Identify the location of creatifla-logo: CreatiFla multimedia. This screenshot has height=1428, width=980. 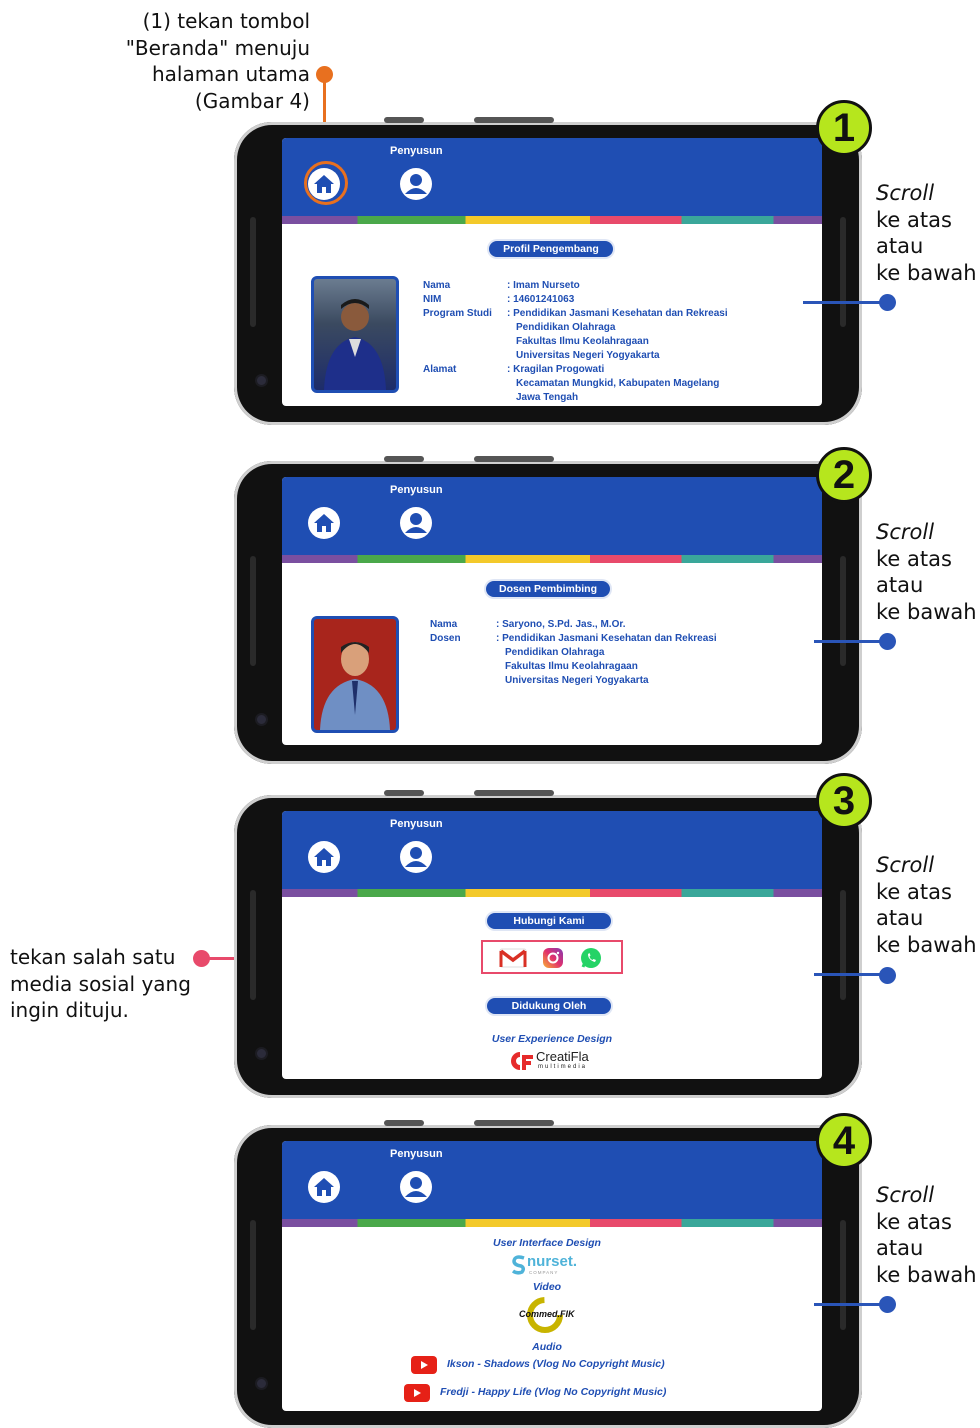
(558, 1061).